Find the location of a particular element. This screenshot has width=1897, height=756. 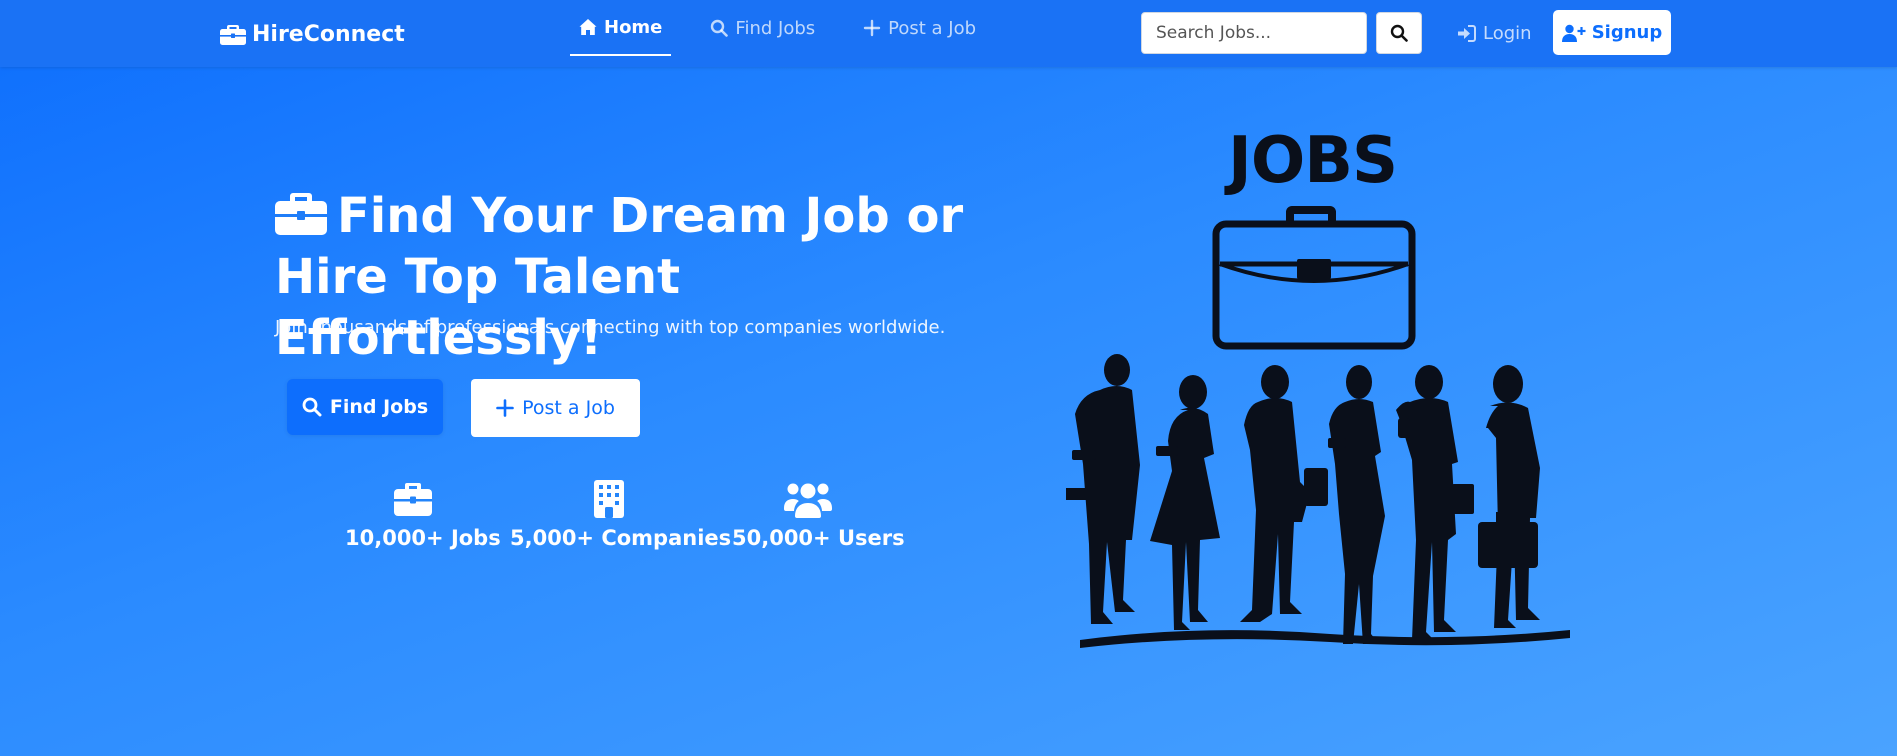

stat-jobs-label: 10,000+ Jobs is located at coordinates (423, 538).